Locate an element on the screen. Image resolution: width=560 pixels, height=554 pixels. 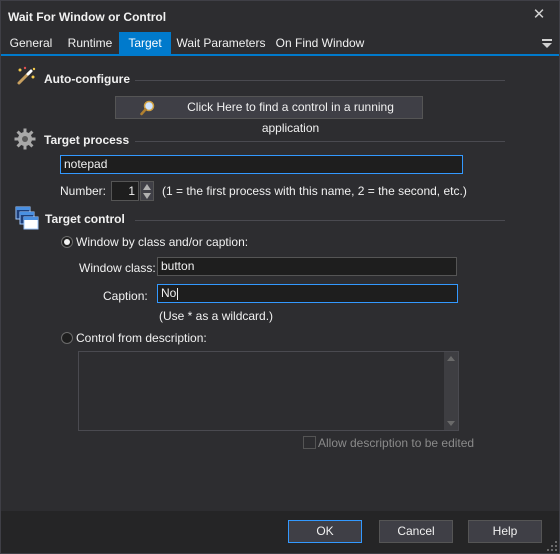
caption-value: No is located at coordinates (169, 293).